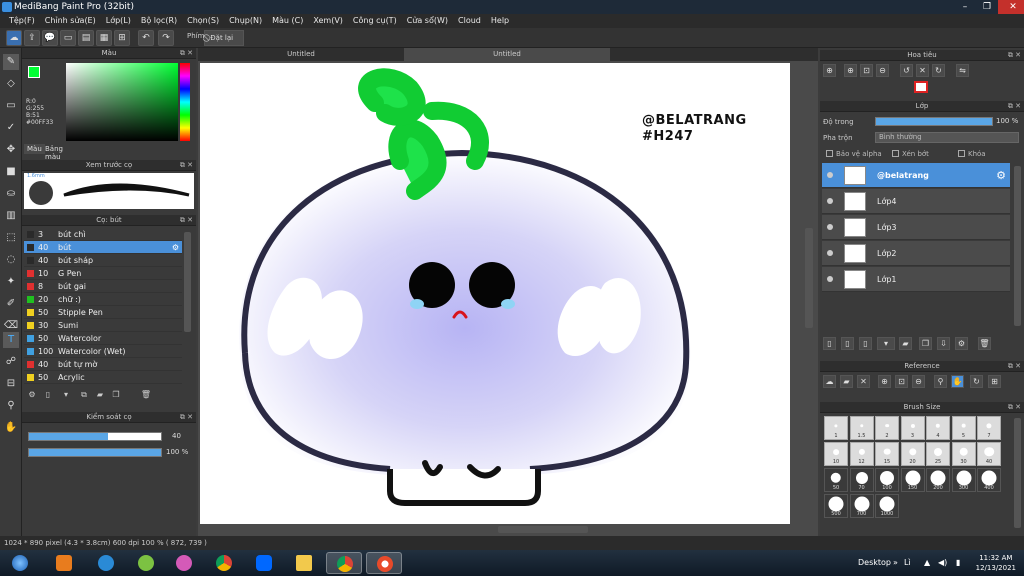 This screenshot has width=1024, height=576. I want to click on menu-window: Cửa sổ(W), so click(427, 21).